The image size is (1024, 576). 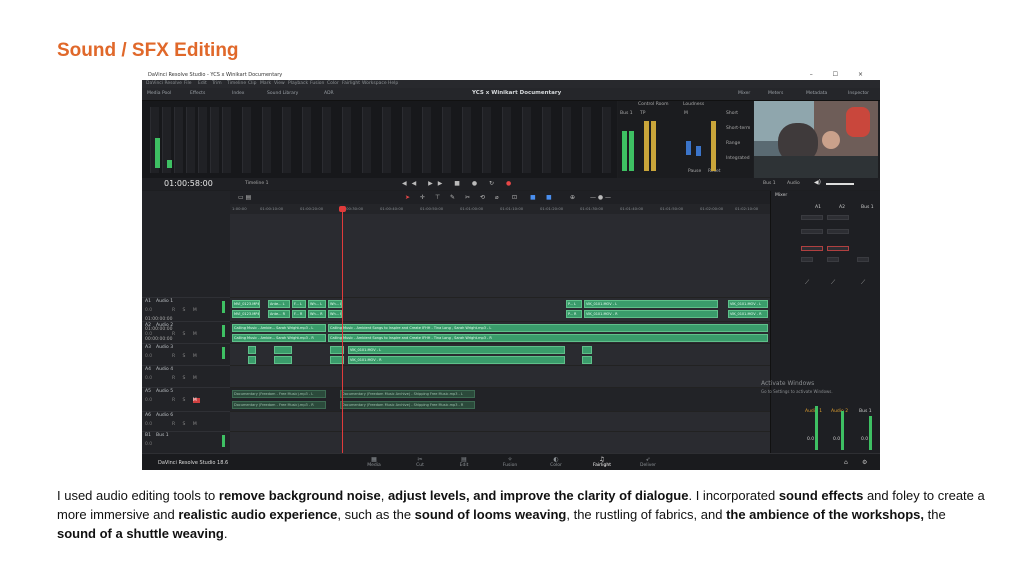 What do you see at coordinates (298, 83) in the screenshot?
I see `menu-playback: Playback` at bounding box center [298, 83].